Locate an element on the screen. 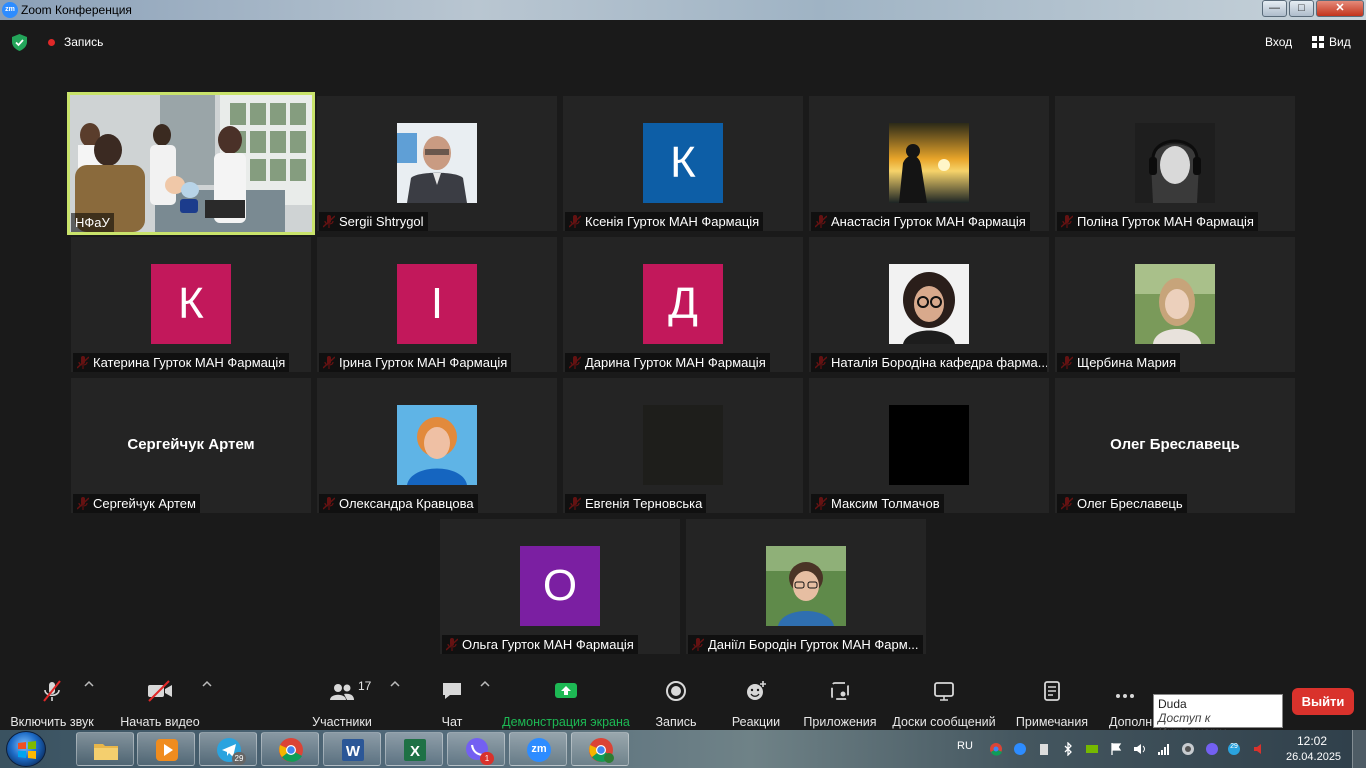 The image size is (1366, 768). show-desktop-button is located at coordinates (1359, 749).